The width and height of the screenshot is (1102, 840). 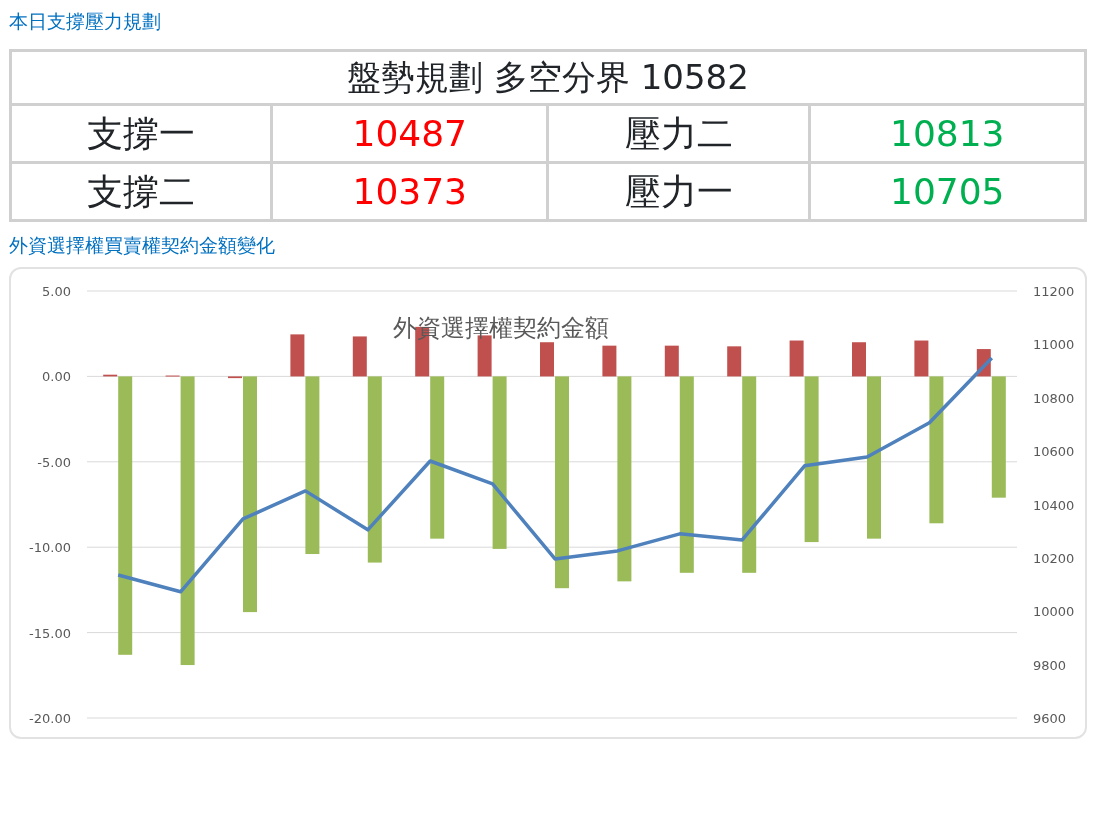 What do you see at coordinates (947, 133) in the screenshot?
I see `price-cell: 10813` at bounding box center [947, 133].